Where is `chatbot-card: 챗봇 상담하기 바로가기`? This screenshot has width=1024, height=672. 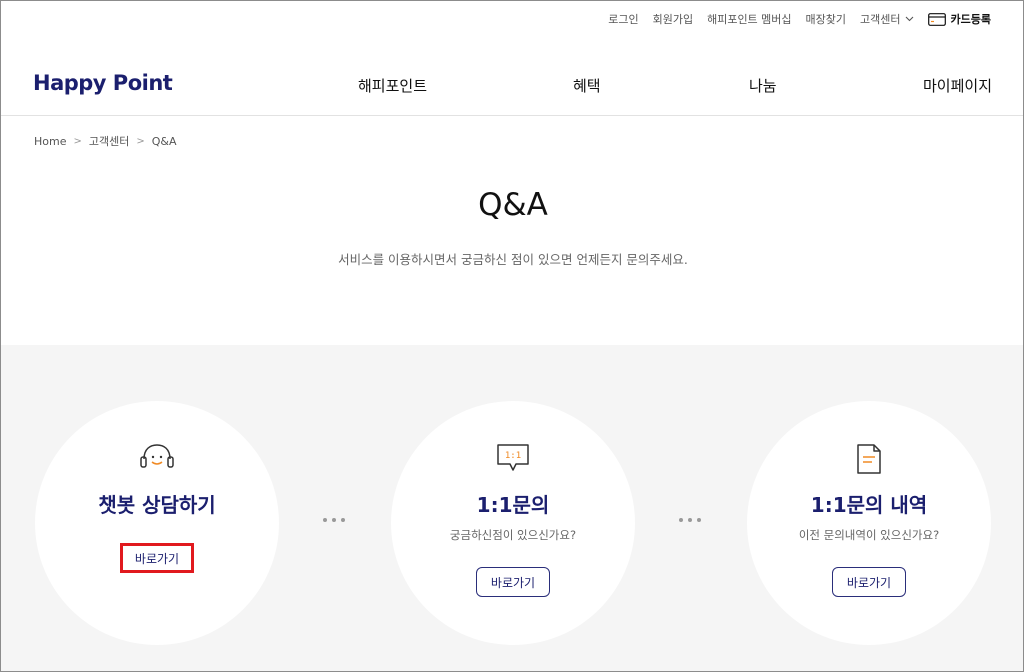 chatbot-card: 챗봇 상담하기 바로가기 is located at coordinates (157, 523).